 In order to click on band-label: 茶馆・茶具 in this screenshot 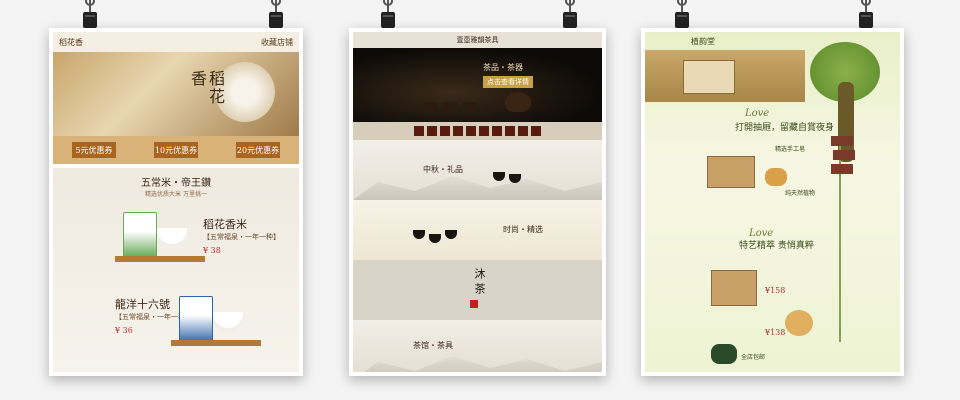, I will do `click(433, 345)`.